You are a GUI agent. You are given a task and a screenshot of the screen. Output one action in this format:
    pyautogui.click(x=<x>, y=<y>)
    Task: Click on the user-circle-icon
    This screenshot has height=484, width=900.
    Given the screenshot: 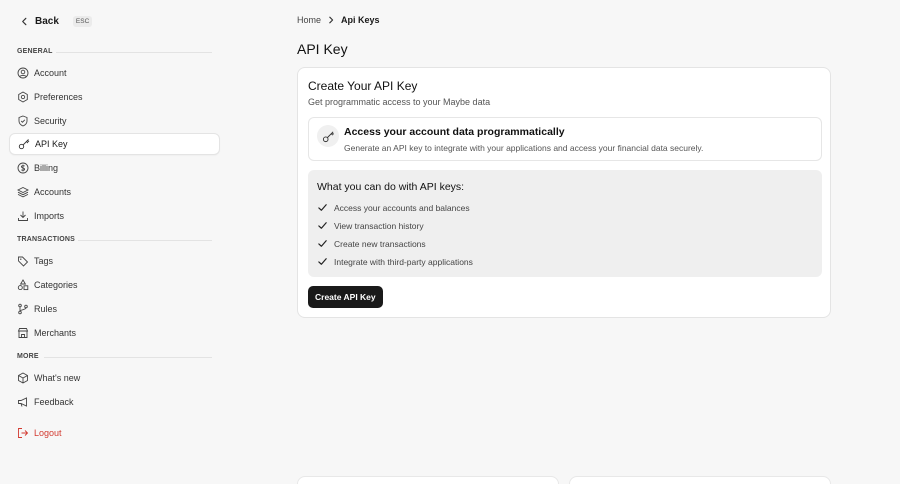 What is the action you would take?
    pyautogui.click(x=23, y=73)
    